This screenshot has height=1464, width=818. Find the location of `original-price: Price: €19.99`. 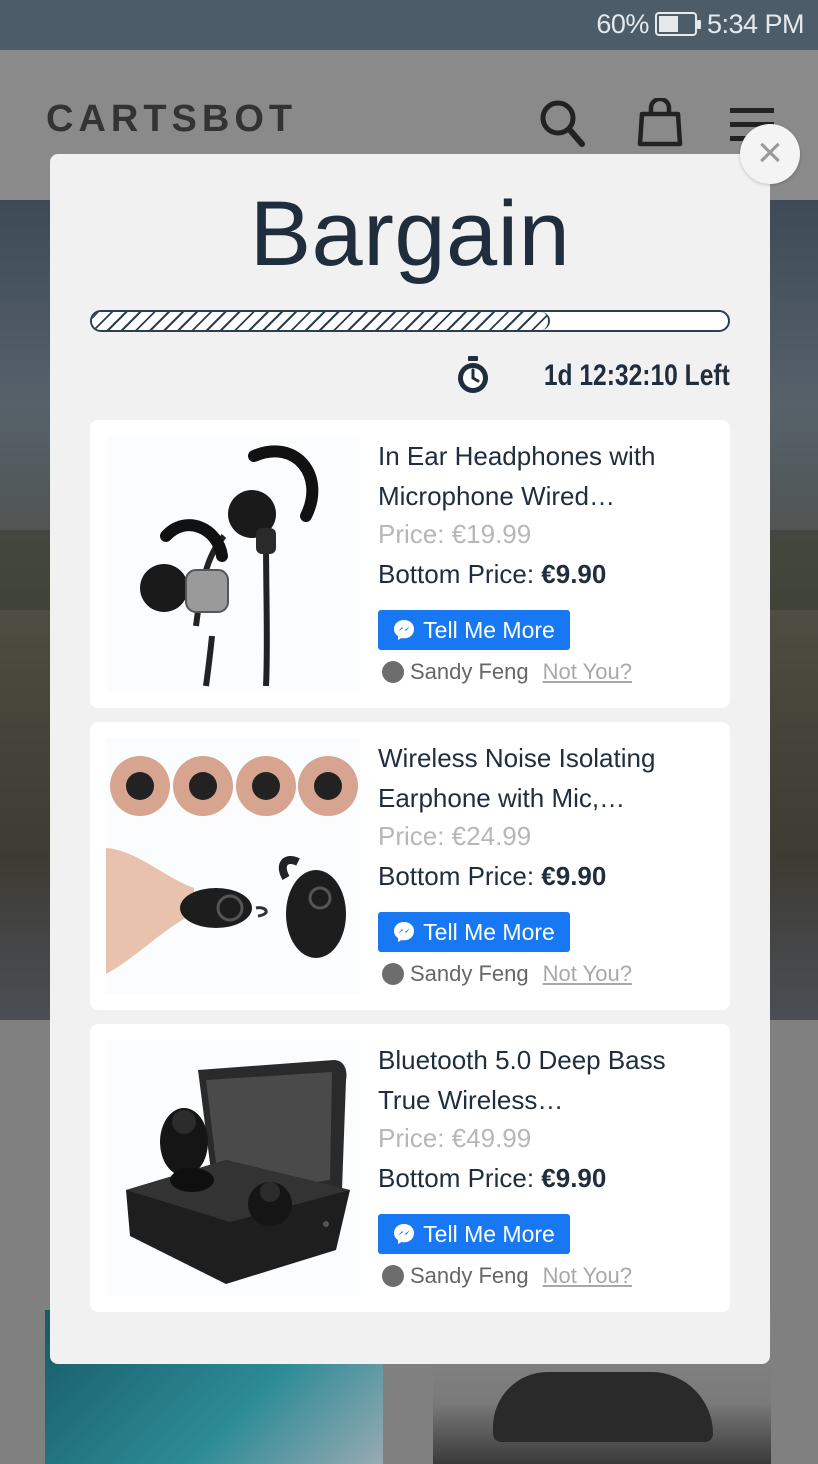

original-price: Price: €19.99 is located at coordinates (455, 534).